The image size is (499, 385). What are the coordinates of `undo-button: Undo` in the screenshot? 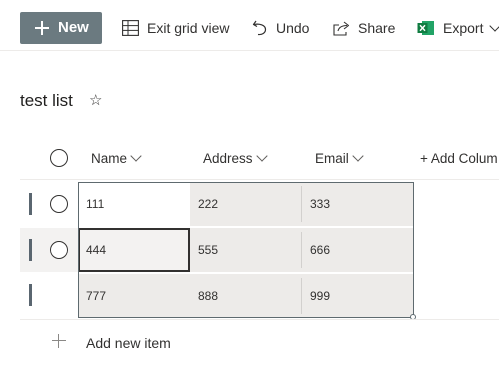 It's located at (280, 28).